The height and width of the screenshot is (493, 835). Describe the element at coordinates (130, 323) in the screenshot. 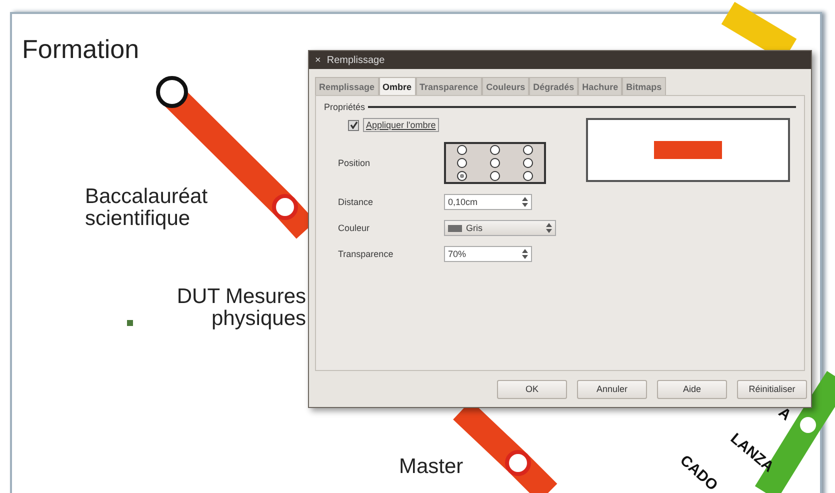

I see `bullet-icon` at that location.